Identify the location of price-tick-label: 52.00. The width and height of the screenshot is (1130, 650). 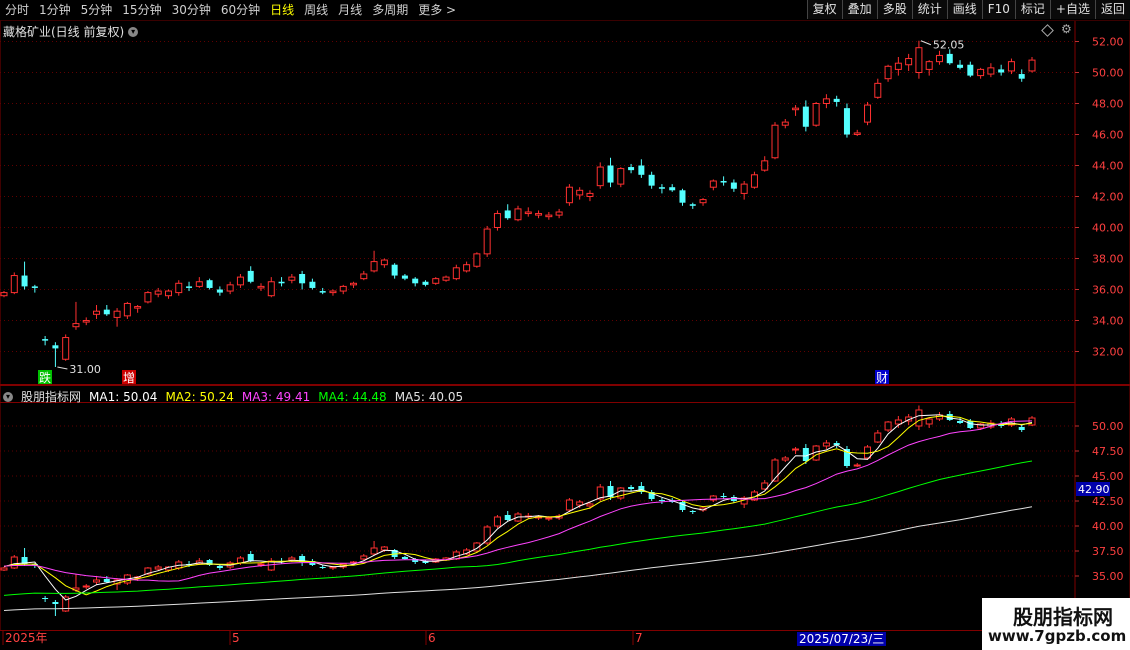
(1108, 42).